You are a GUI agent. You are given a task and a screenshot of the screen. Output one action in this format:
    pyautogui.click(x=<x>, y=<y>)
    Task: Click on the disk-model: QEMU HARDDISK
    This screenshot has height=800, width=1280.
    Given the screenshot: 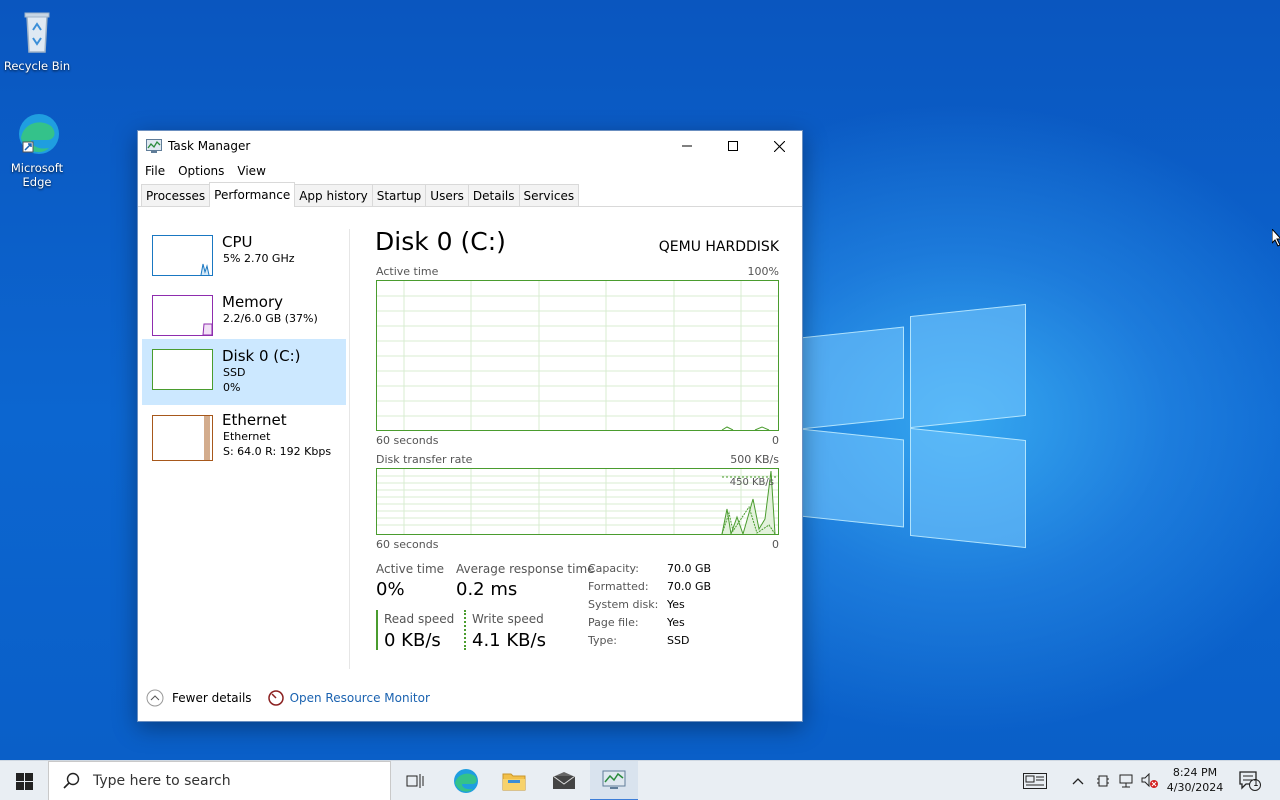 What is the action you would take?
    pyautogui.click(x=718, y=247)
    